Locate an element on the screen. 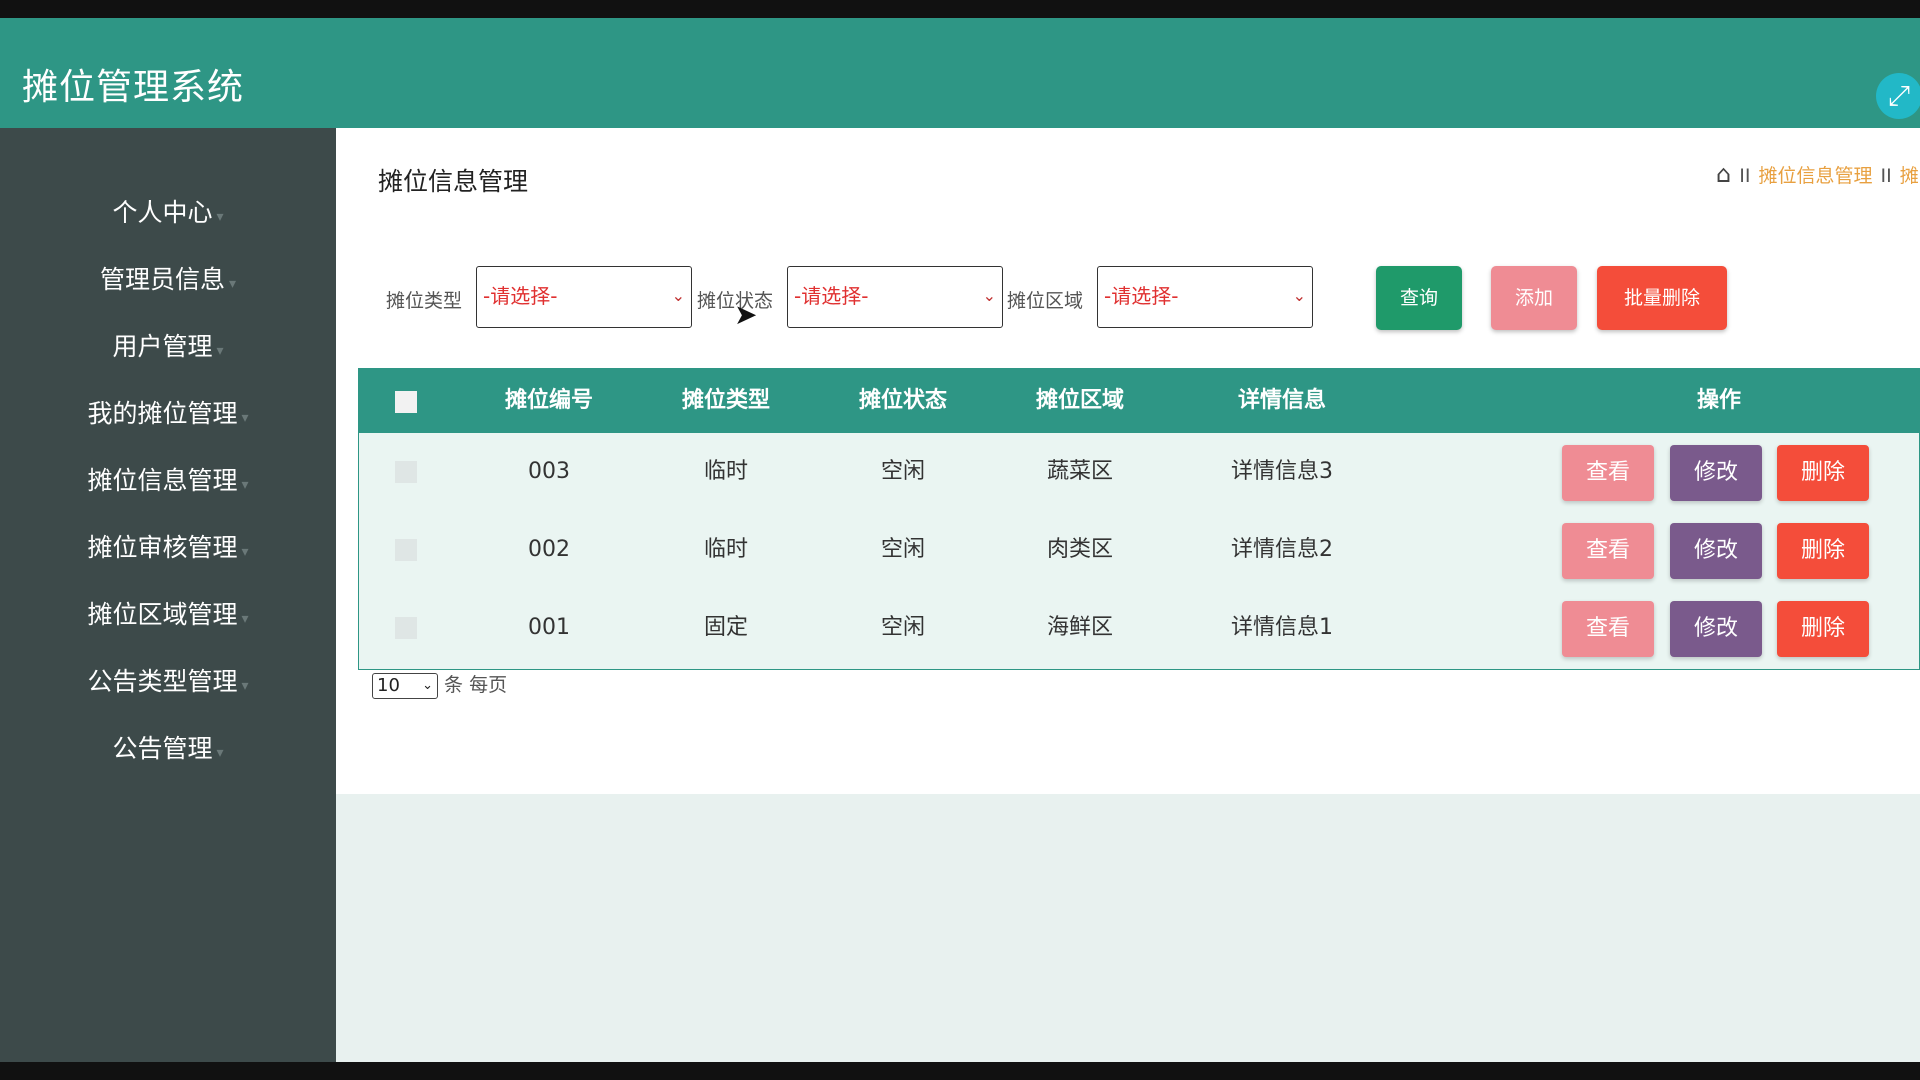 The height and width of the screenshot is (1080, 1920). column-header-type: 摊位类型 is located at coordinates (725, 400).